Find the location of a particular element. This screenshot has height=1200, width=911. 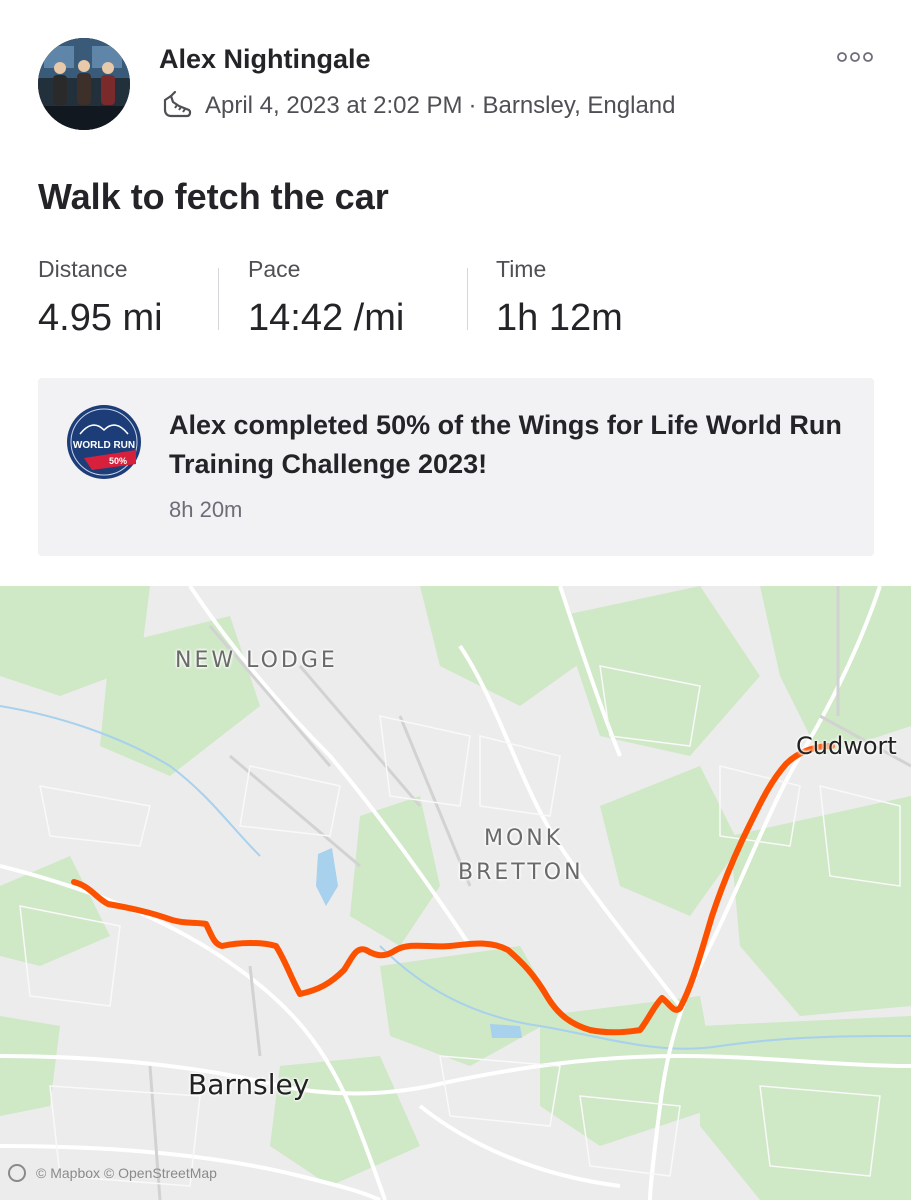

stat-distance: Distance 4.95 mi is located at coordinates (100, 298).